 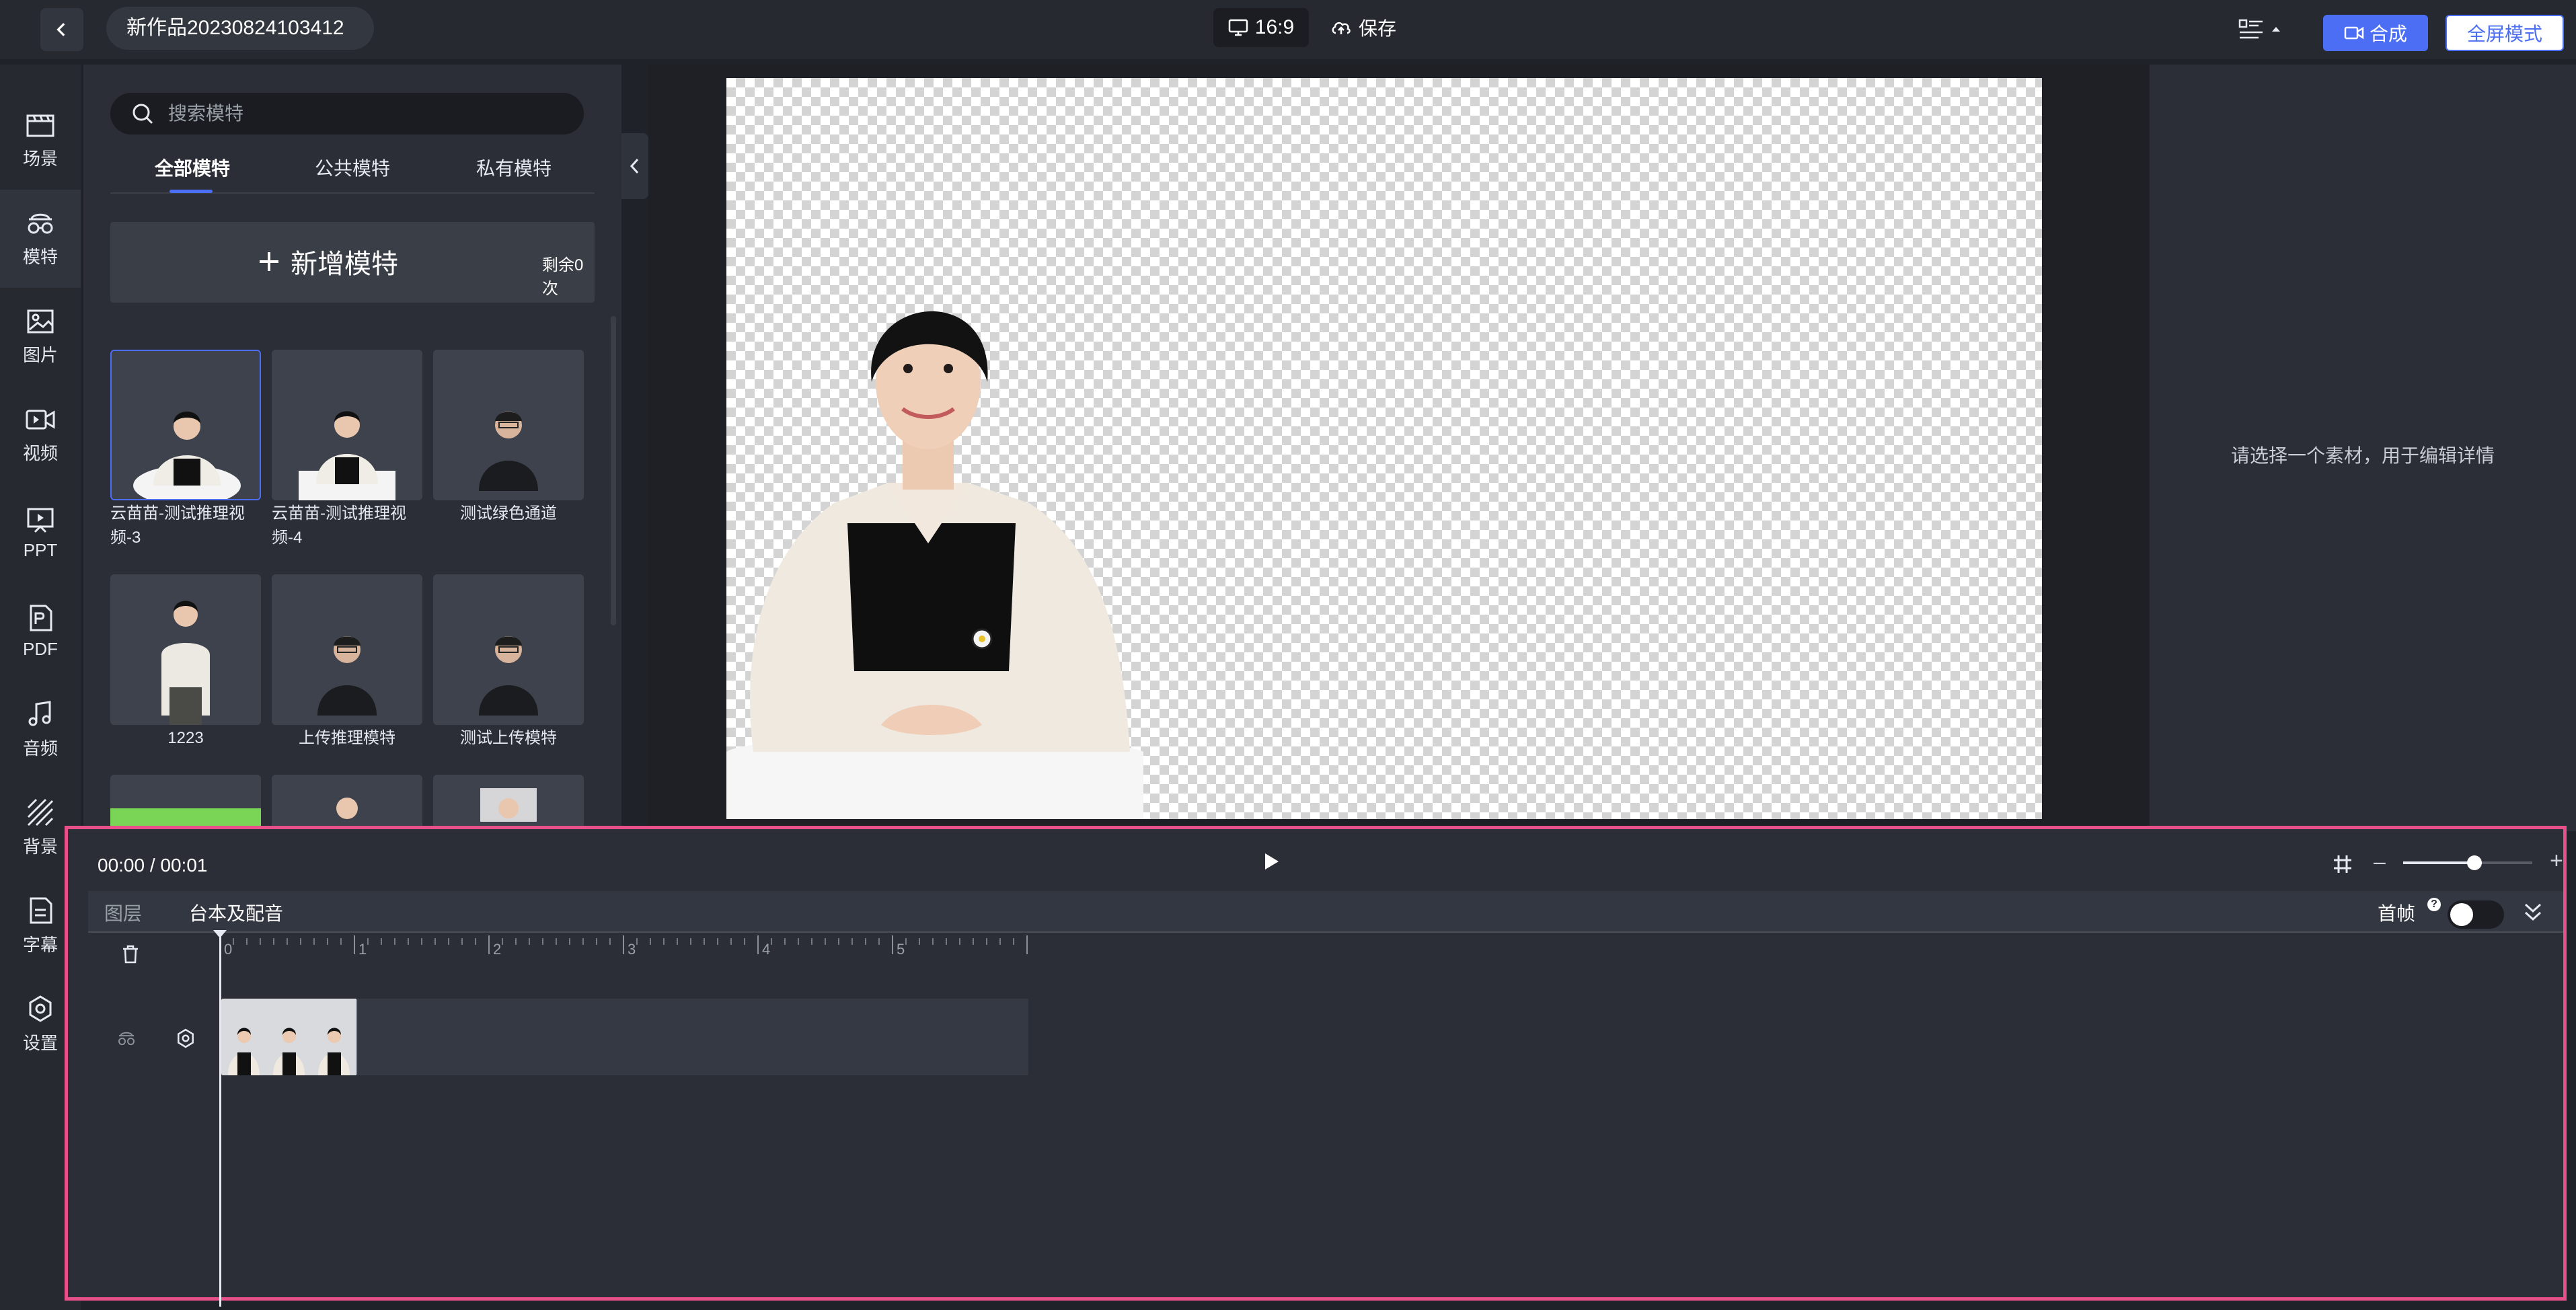 I want to click on sidebar-item-pdf: PDF, so click(x=40, y=632).